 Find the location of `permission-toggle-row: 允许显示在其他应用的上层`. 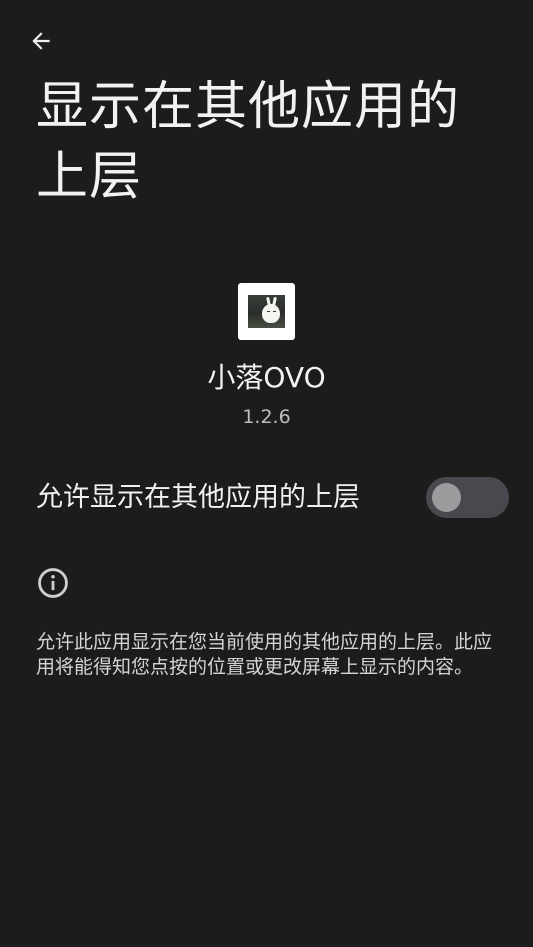

permission-toggle-row: 允许显示在其他应用的上层 is located at coordinates (266, 498).